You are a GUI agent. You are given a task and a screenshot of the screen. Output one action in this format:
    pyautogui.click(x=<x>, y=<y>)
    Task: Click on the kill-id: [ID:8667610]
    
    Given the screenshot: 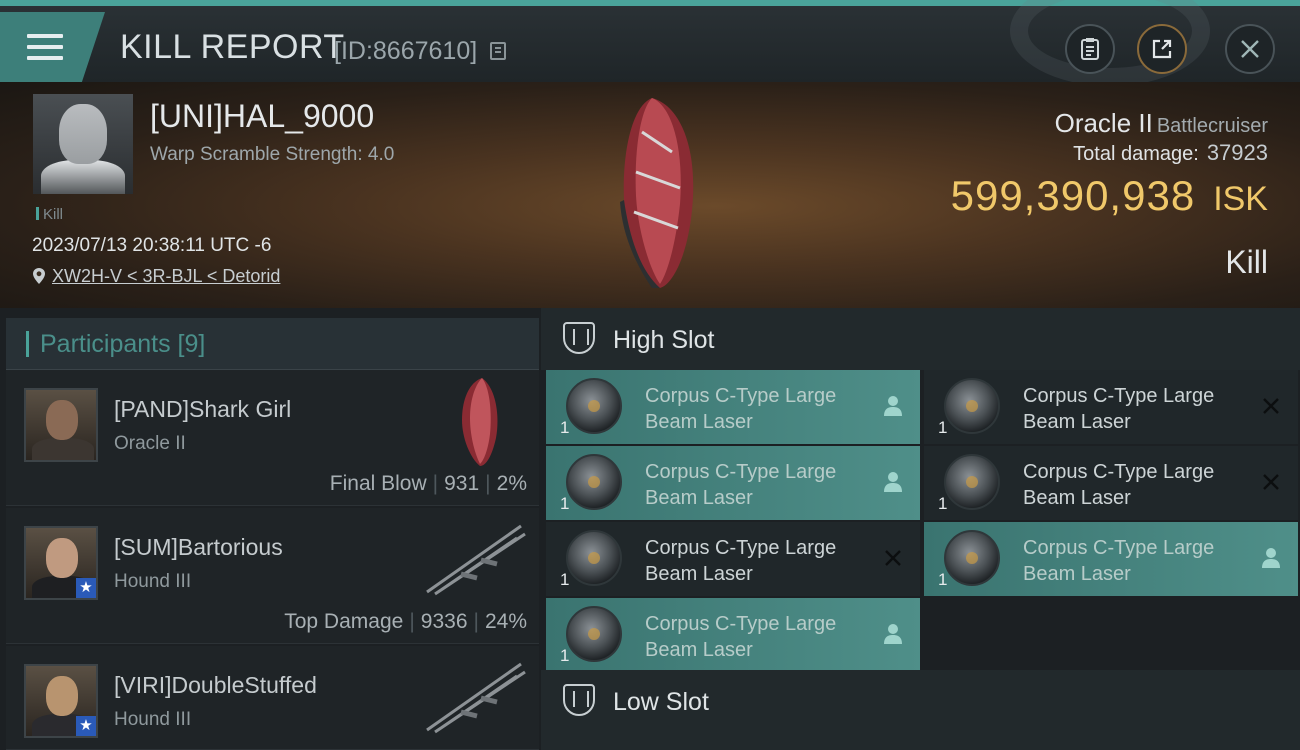 What is the action you would take?
    pyautogui.click(x=406, y=51)
    